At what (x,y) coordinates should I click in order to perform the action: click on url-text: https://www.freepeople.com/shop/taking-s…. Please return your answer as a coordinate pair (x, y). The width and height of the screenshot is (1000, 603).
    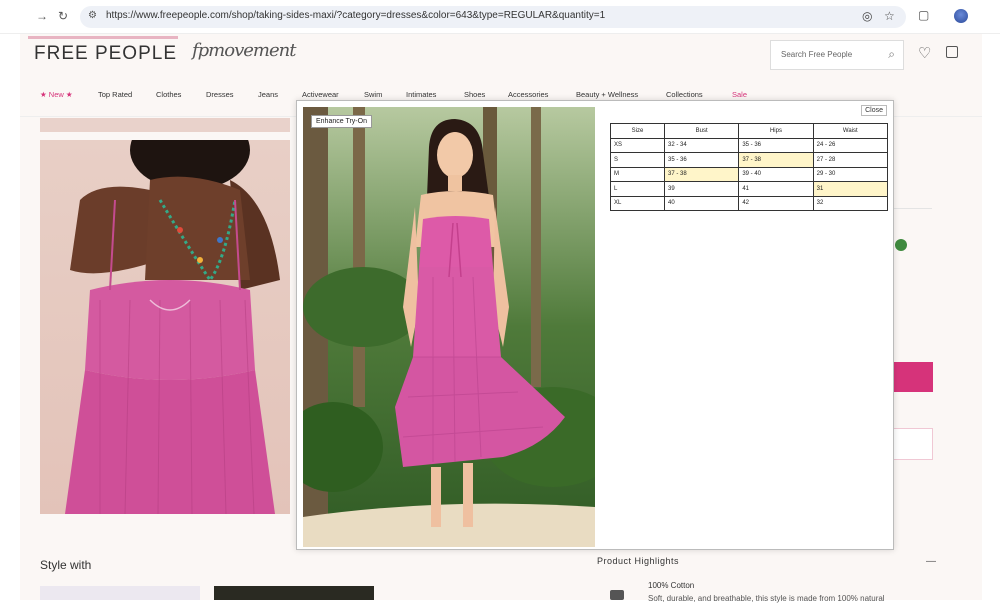
    Looking at the image, I should click on (355, 15).